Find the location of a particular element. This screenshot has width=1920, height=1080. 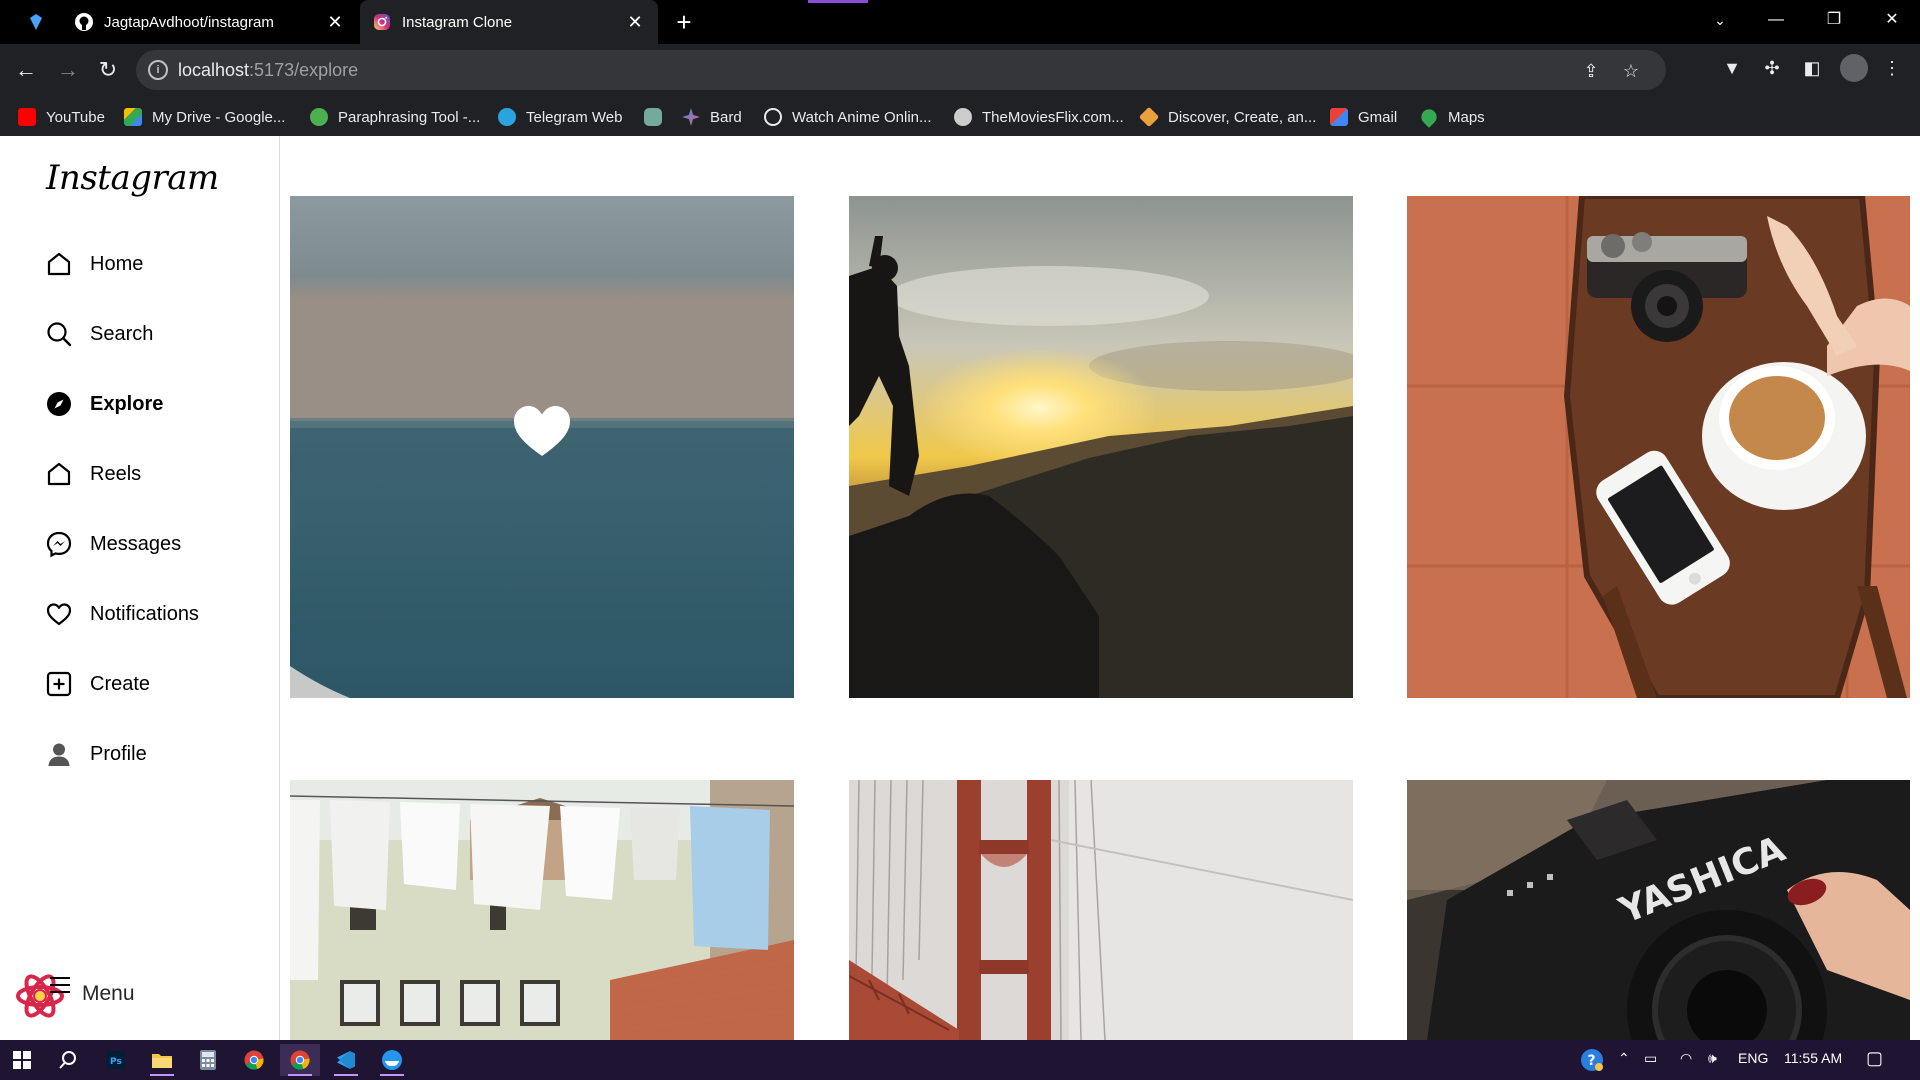

show-hidden-icons: ⌃ is located at coordinates (1624, 1058).